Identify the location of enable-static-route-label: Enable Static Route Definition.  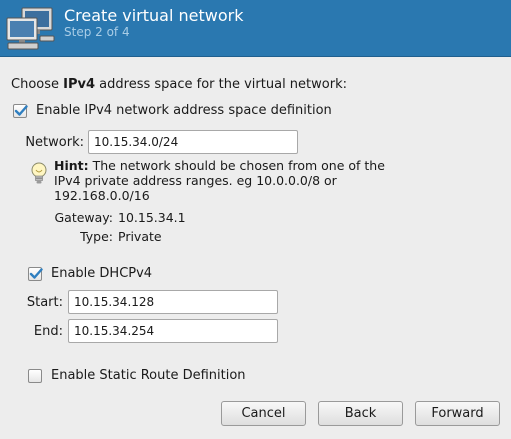
(148, 375).